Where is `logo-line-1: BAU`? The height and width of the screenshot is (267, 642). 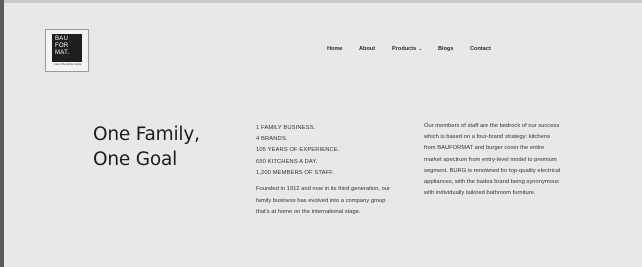 logo-line-1: BAU is located at coordinates (62, 39).